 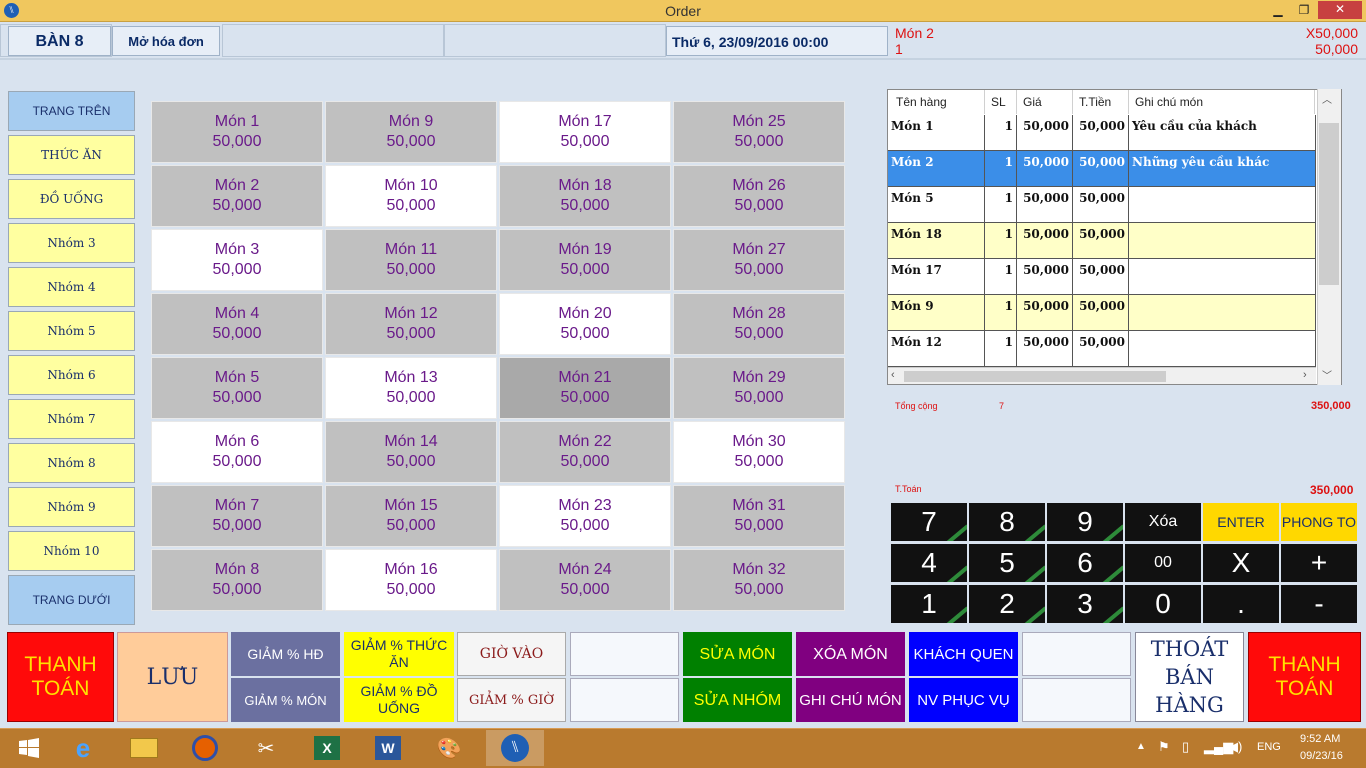 I want to click on paint-icon: 🎨, so click(x=449, y=748).